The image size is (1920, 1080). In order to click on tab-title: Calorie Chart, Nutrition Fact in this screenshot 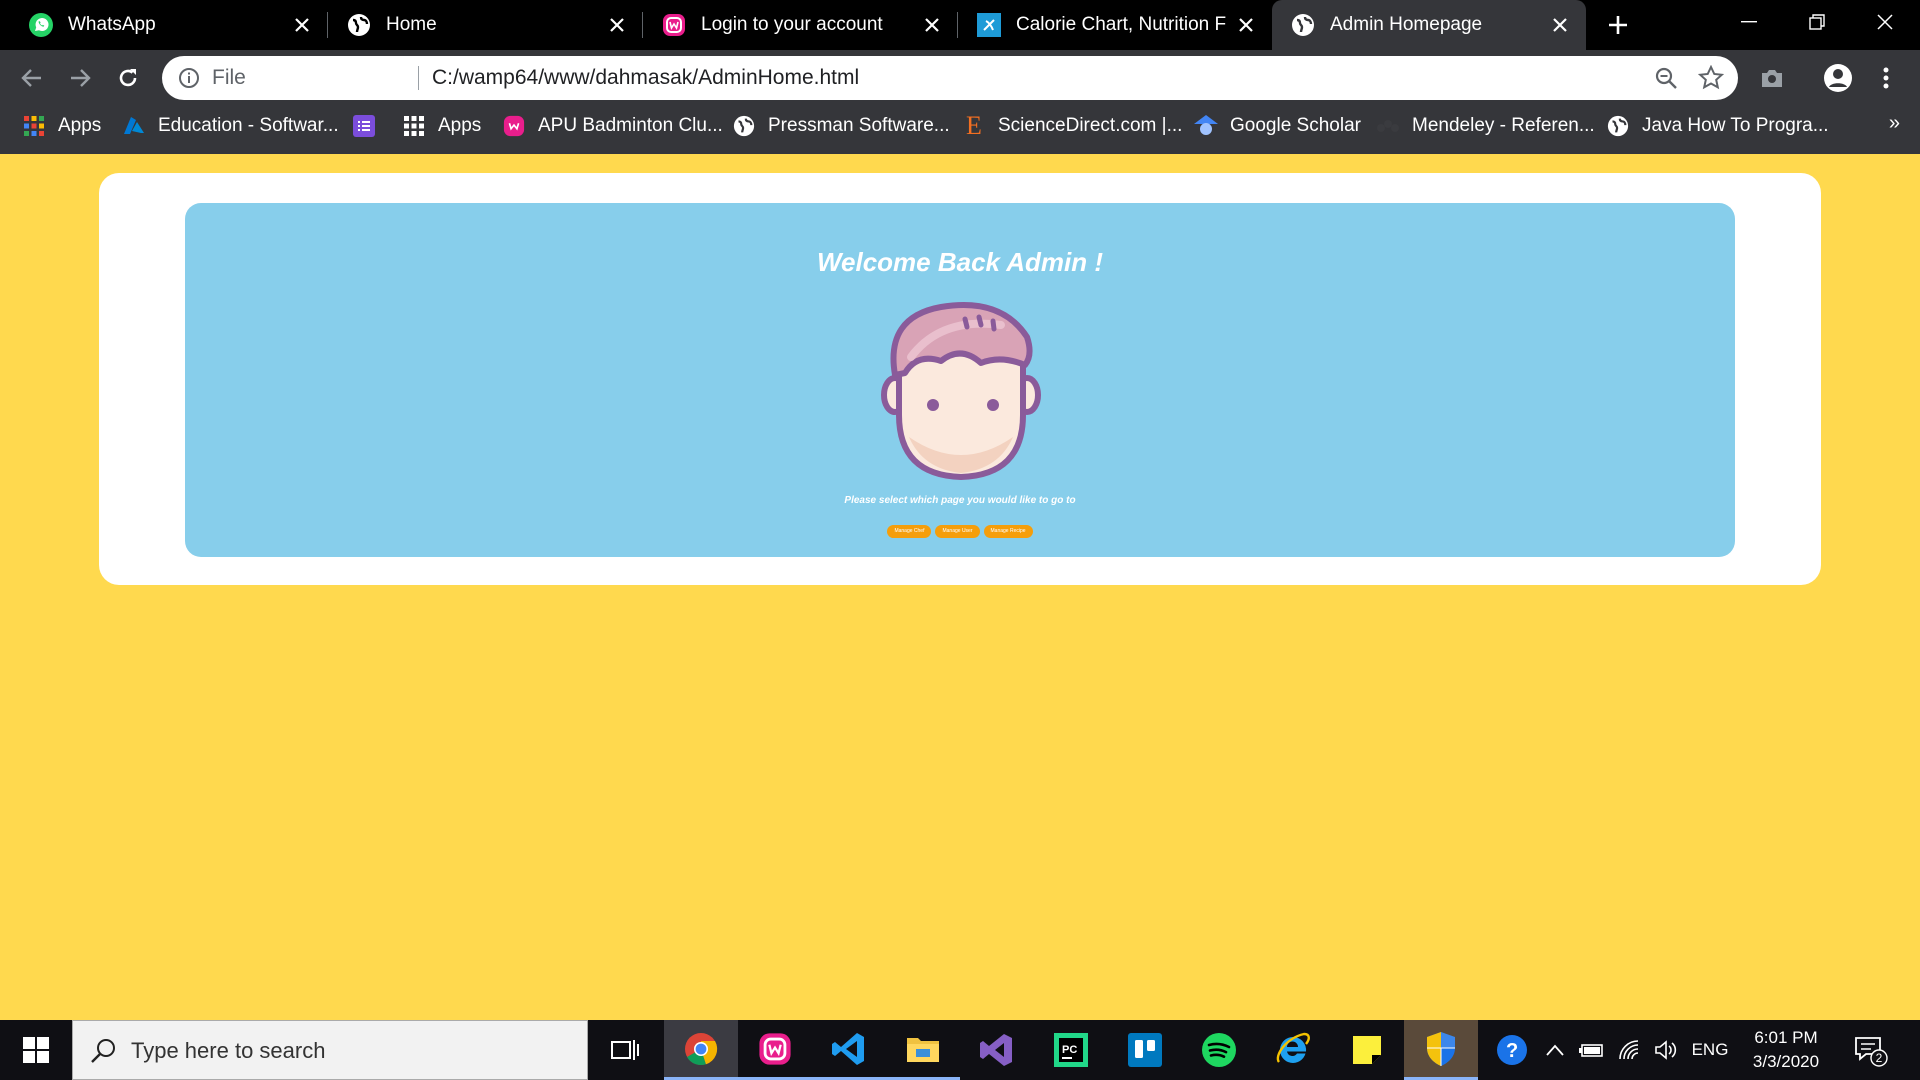, I will do `click(1121, 24)`.